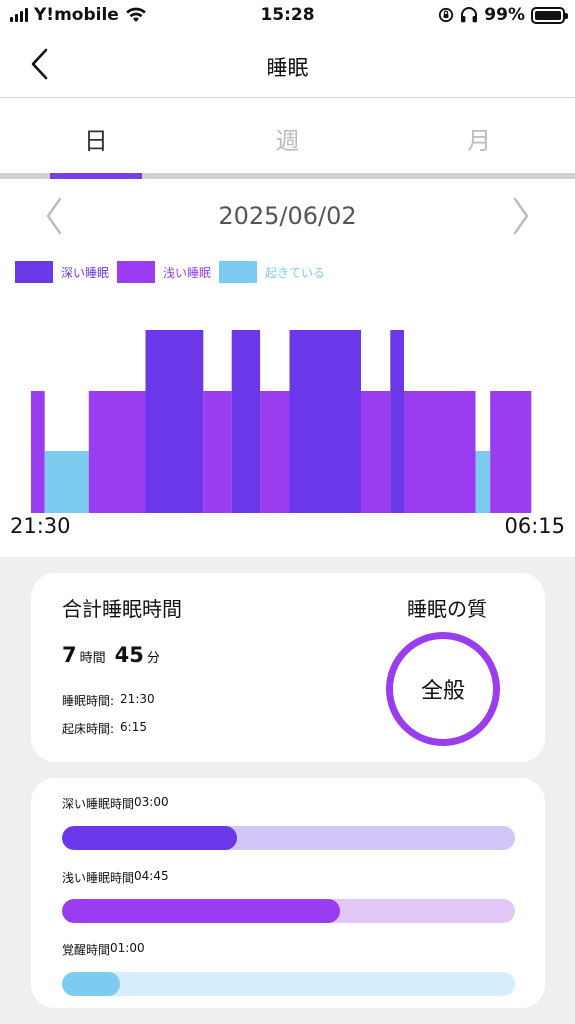  What do you see at coordinates (69, 655) in the screenshot?
I see `duration-hours: 7` at bounding box center [69, 655].